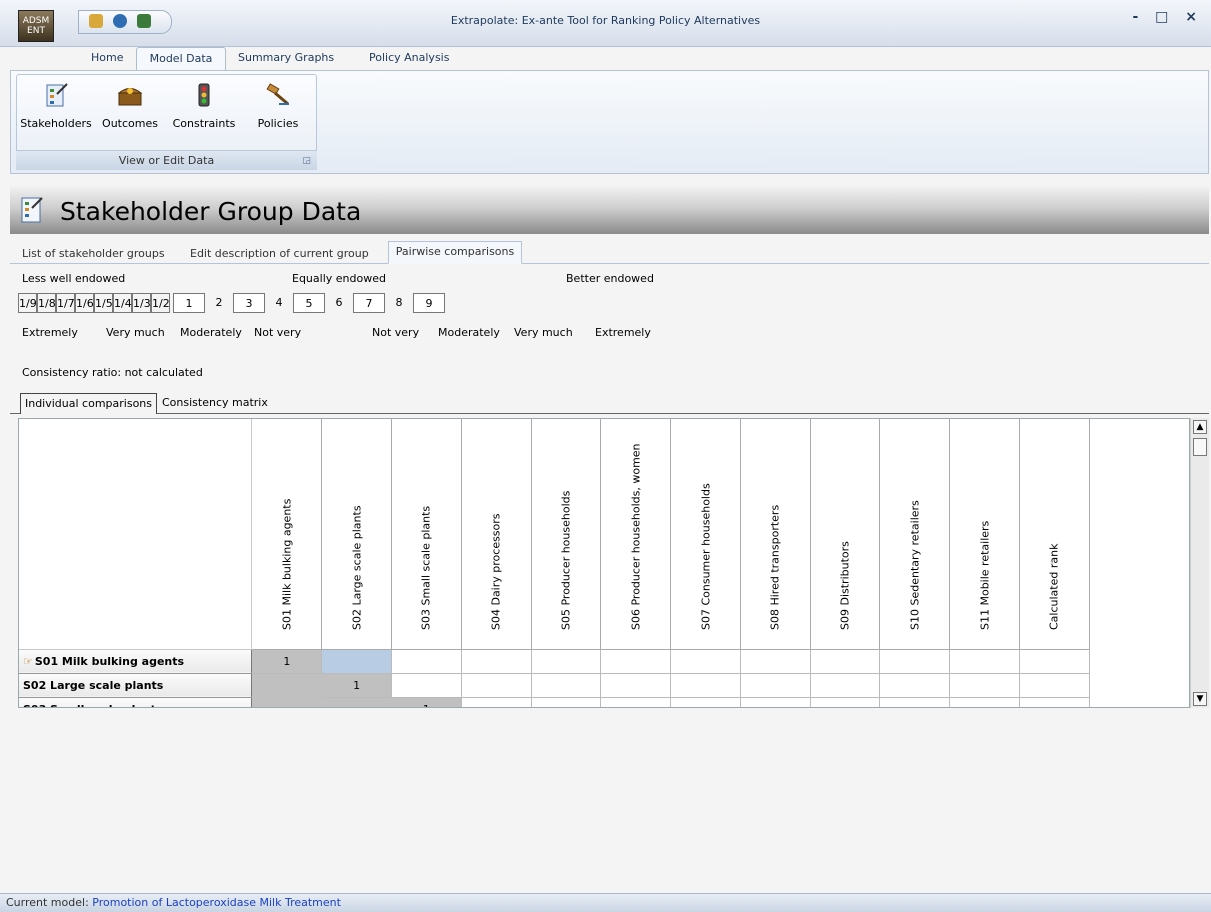 Image resolution: width=1211 pixels, height=912 pixels. Describe the element at coordinates (160, 303) in the screenshot. I see `scale-value-1-2: 1/2` at that location.